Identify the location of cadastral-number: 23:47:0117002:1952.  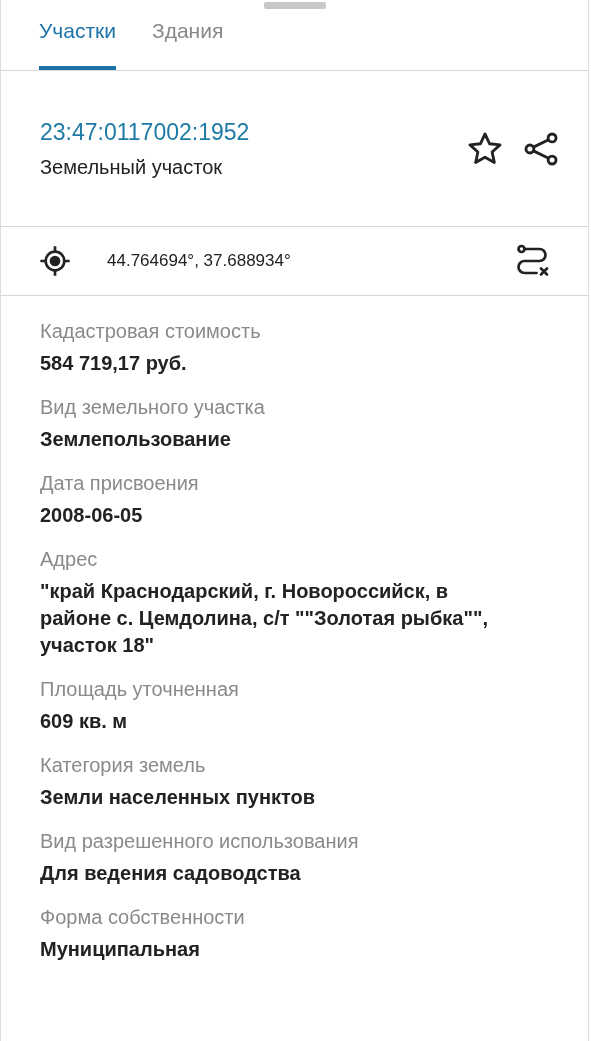
(244, 132).